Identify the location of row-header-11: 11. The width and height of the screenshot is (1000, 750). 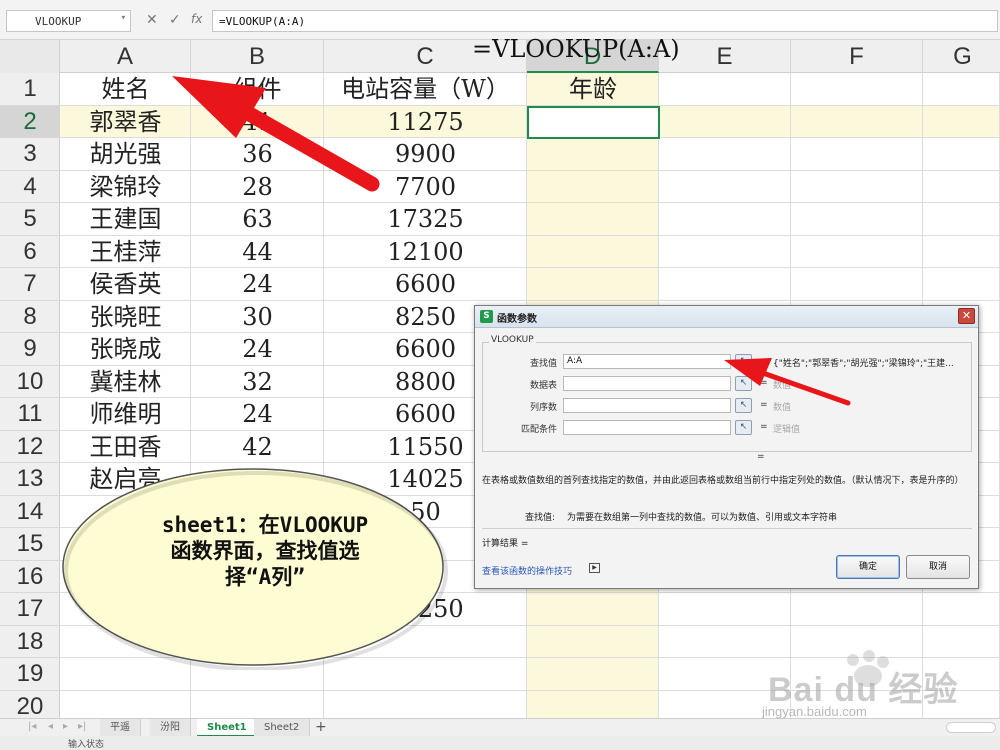
(30, 414).